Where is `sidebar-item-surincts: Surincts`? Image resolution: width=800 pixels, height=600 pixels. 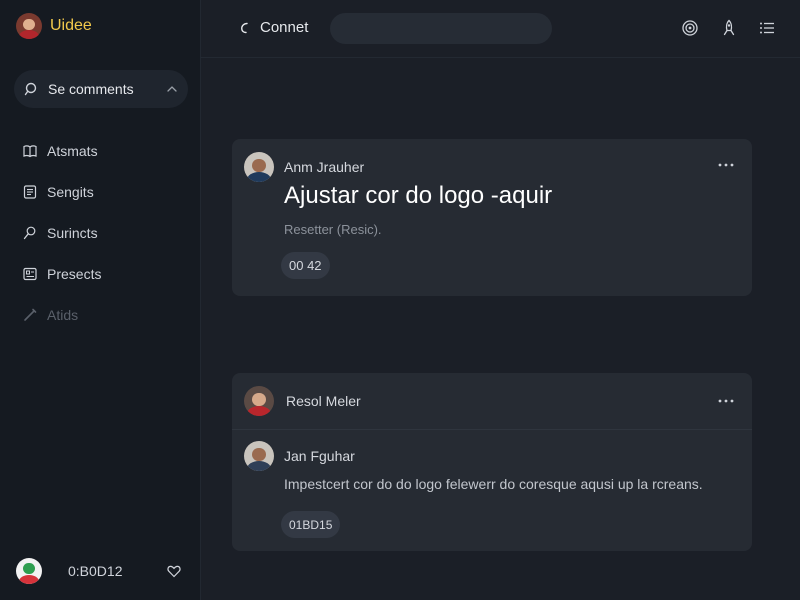 sidebar-item-surincts: Surincts is located at coordinates (61, 232).